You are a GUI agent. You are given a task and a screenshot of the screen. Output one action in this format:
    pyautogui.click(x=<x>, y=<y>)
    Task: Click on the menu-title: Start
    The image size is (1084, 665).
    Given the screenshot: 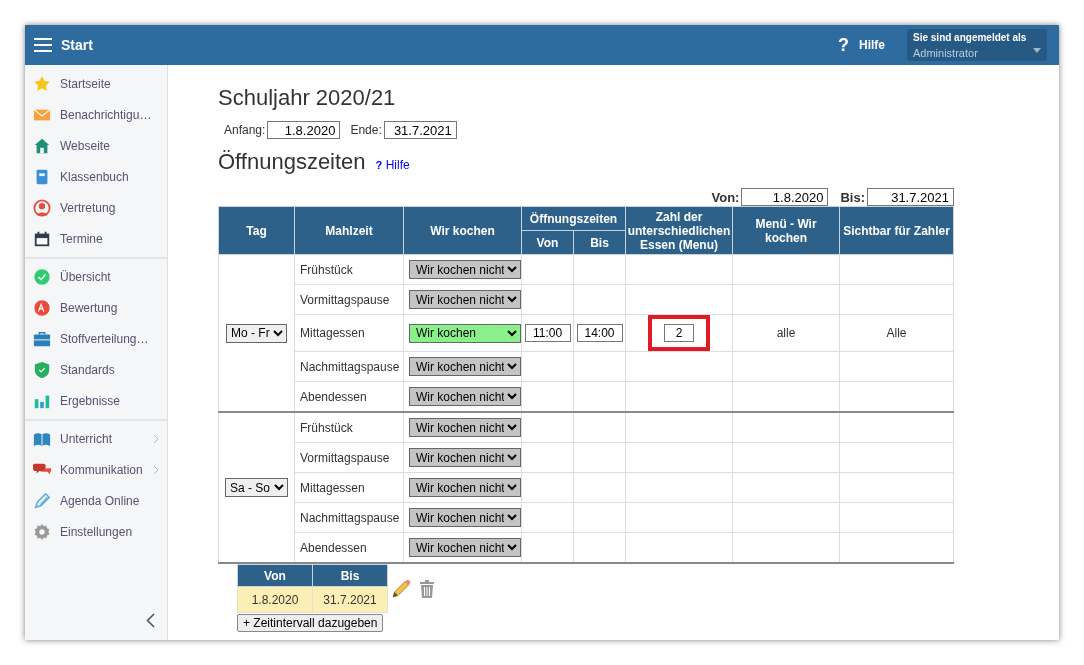 What is the action you would take?
    pyautogui.click(x=77, y=45)
    